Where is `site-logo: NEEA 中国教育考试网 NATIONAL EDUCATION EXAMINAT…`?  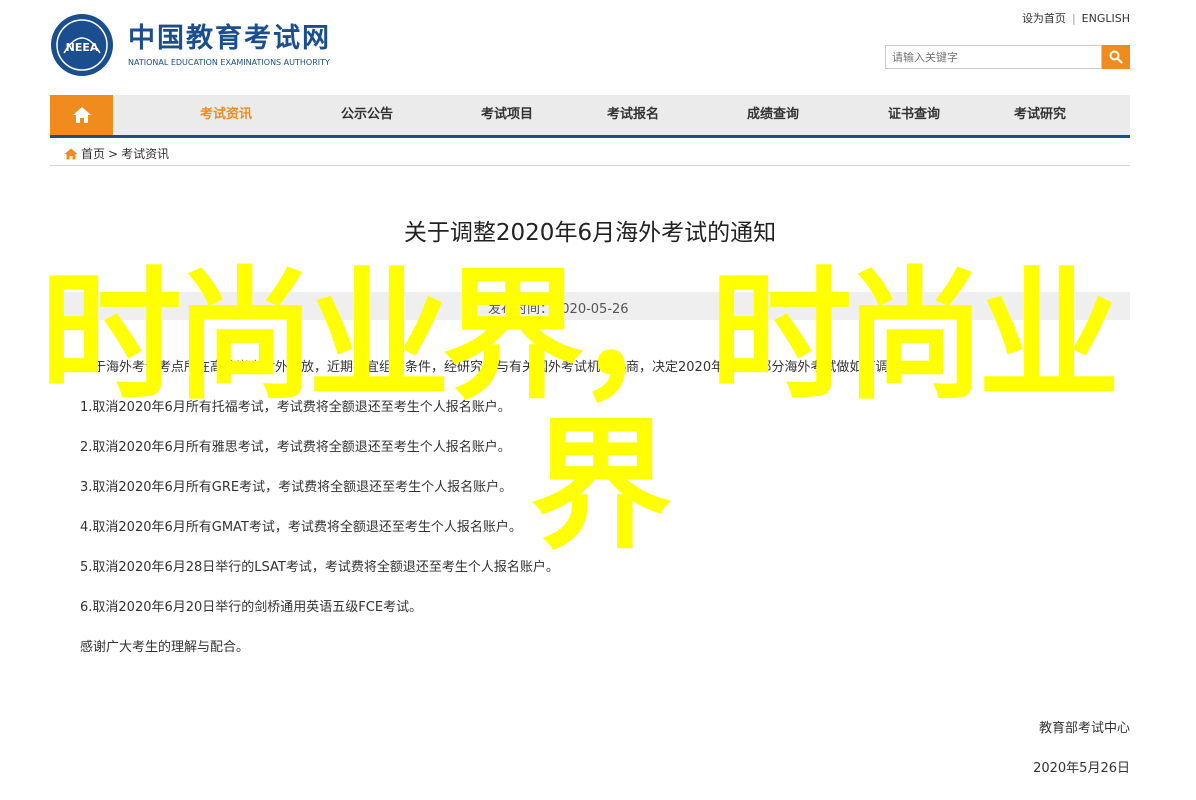 site-logo: NEEA 中国教育考试网 NATIONAL EDUCATION EXAMINAT… is located at coordinates (190, 45).